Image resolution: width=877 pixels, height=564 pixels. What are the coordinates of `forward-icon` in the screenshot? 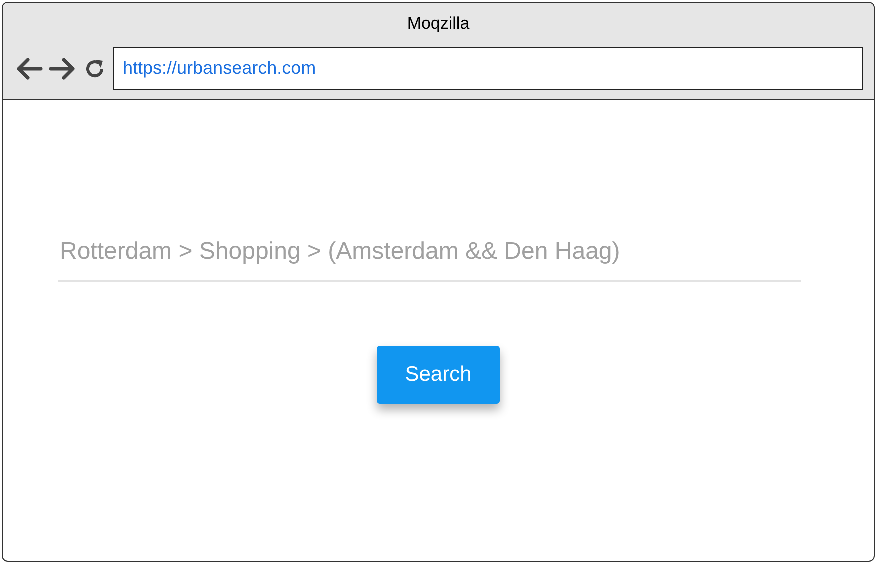 It's located at (63, 68).